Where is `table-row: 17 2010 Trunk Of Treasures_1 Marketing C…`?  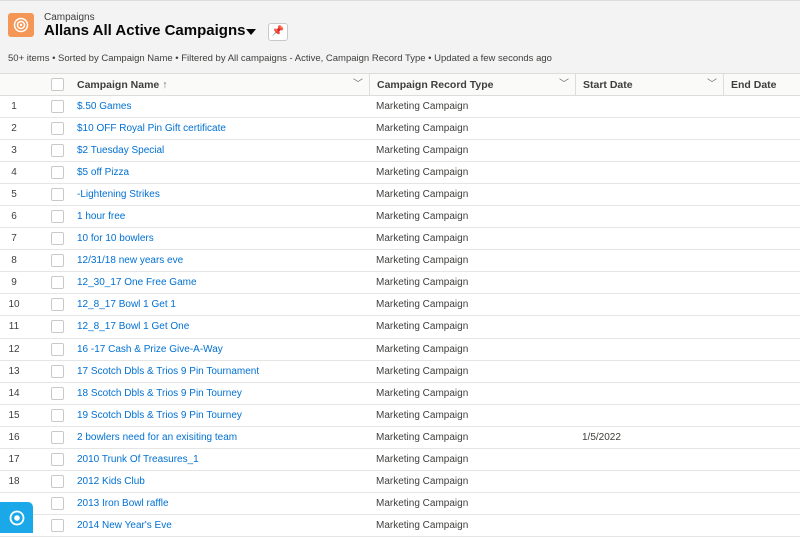
table-row: 17 2010 Trunk Of Treasures_1 Marketing C… is located at coordinates (400, 459).